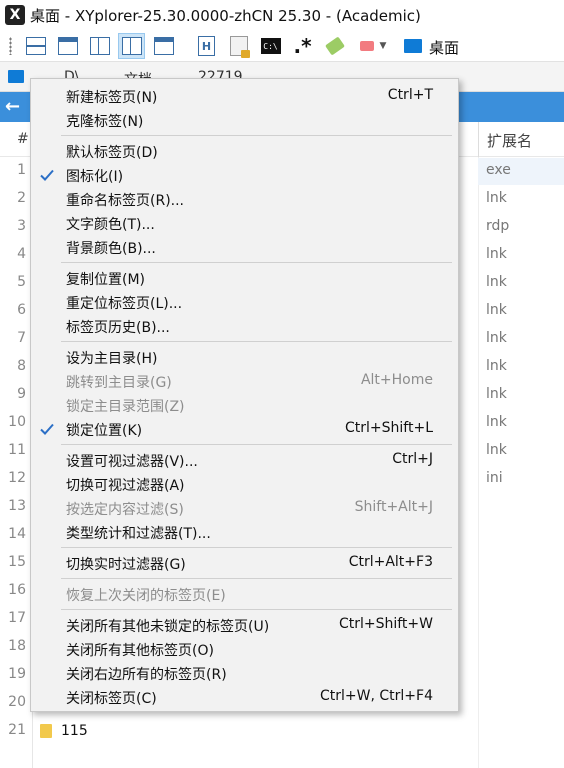 The width and height of the screenshot is (564, 768). I want to click on menu-item: 跳转到主目录(G) Alt+Home, so click(244, 381).